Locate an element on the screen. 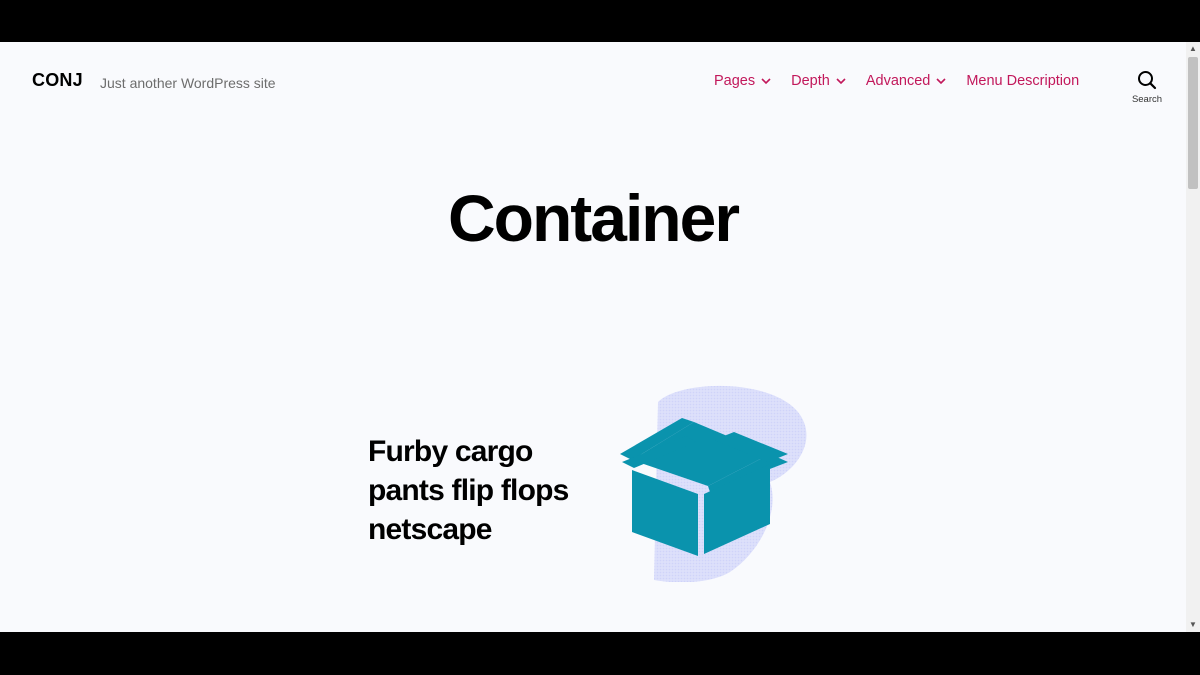 The width and height of the screenshot is (1200, 675). primary-menu: Pages Depth Advanced Menu Description is located at coordinates (906, 81).